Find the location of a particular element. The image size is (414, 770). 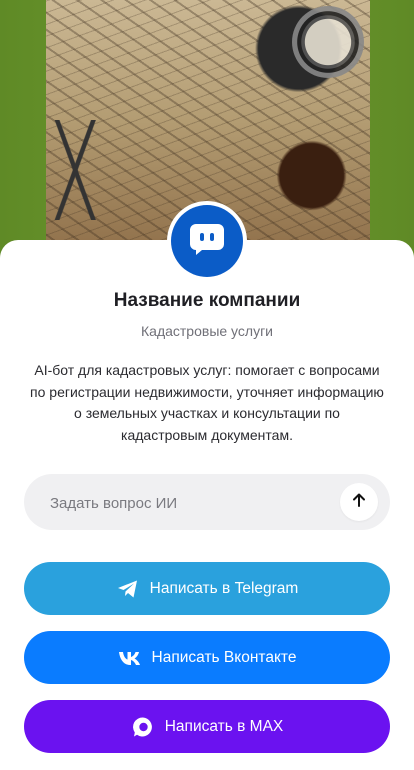

ask-ai-input is located at coordinates (195, 503).